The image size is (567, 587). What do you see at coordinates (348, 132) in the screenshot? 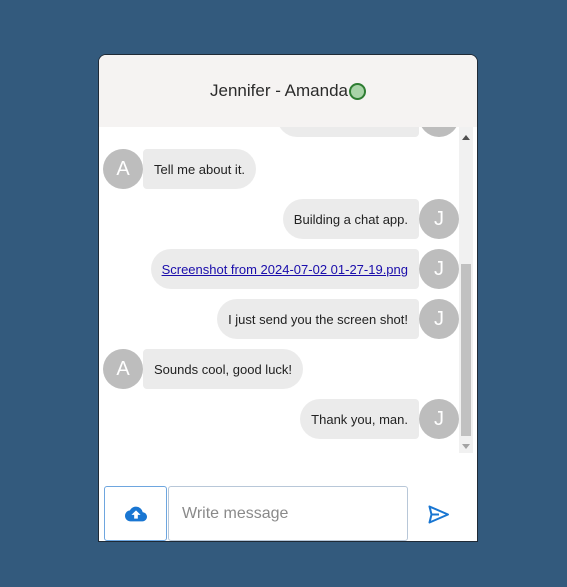
I see `message-bubble` at bounding box center [348, 132].